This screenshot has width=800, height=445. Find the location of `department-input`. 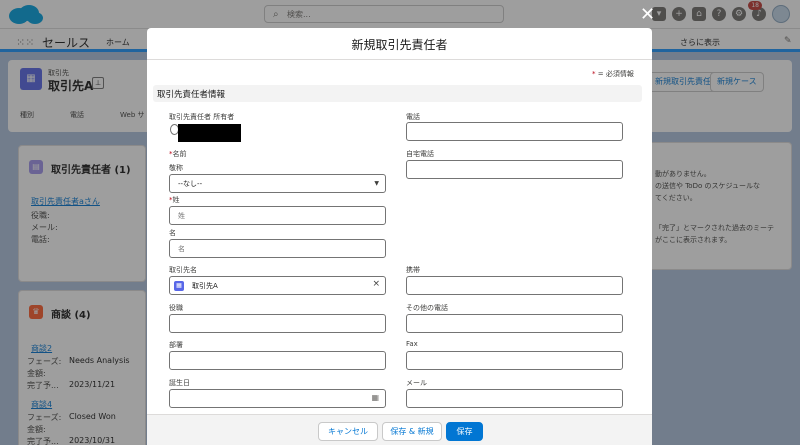

department-input is located at coordinates (277, 360).